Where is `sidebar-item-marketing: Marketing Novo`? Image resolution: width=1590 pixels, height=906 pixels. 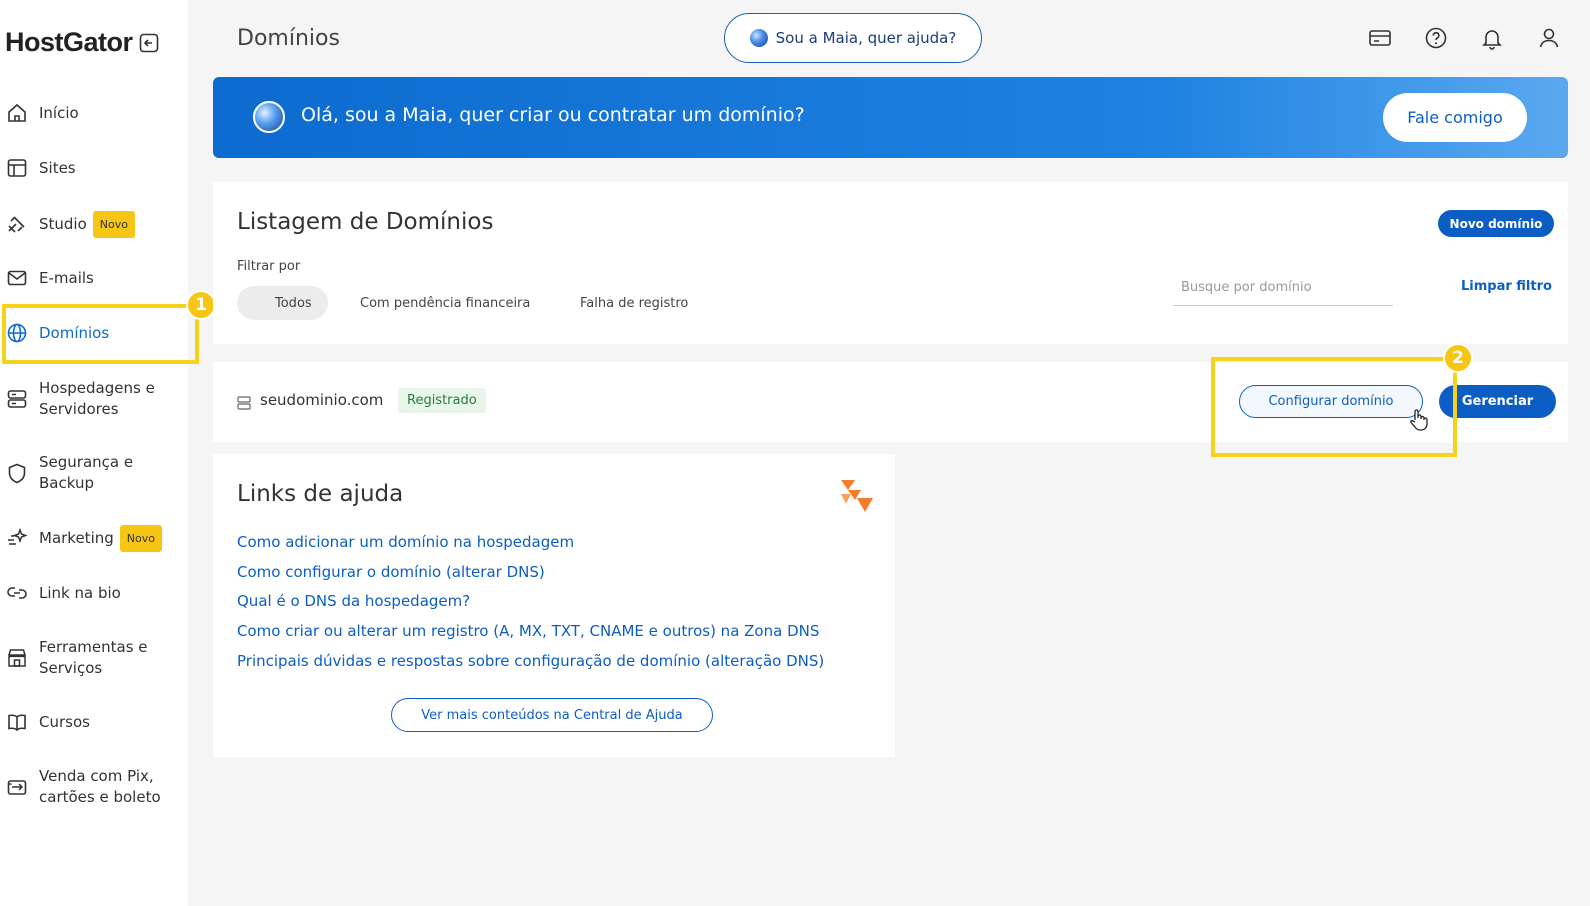 sidebar-item-marketing: Marketing Novo is located at coordinates (94, 538).